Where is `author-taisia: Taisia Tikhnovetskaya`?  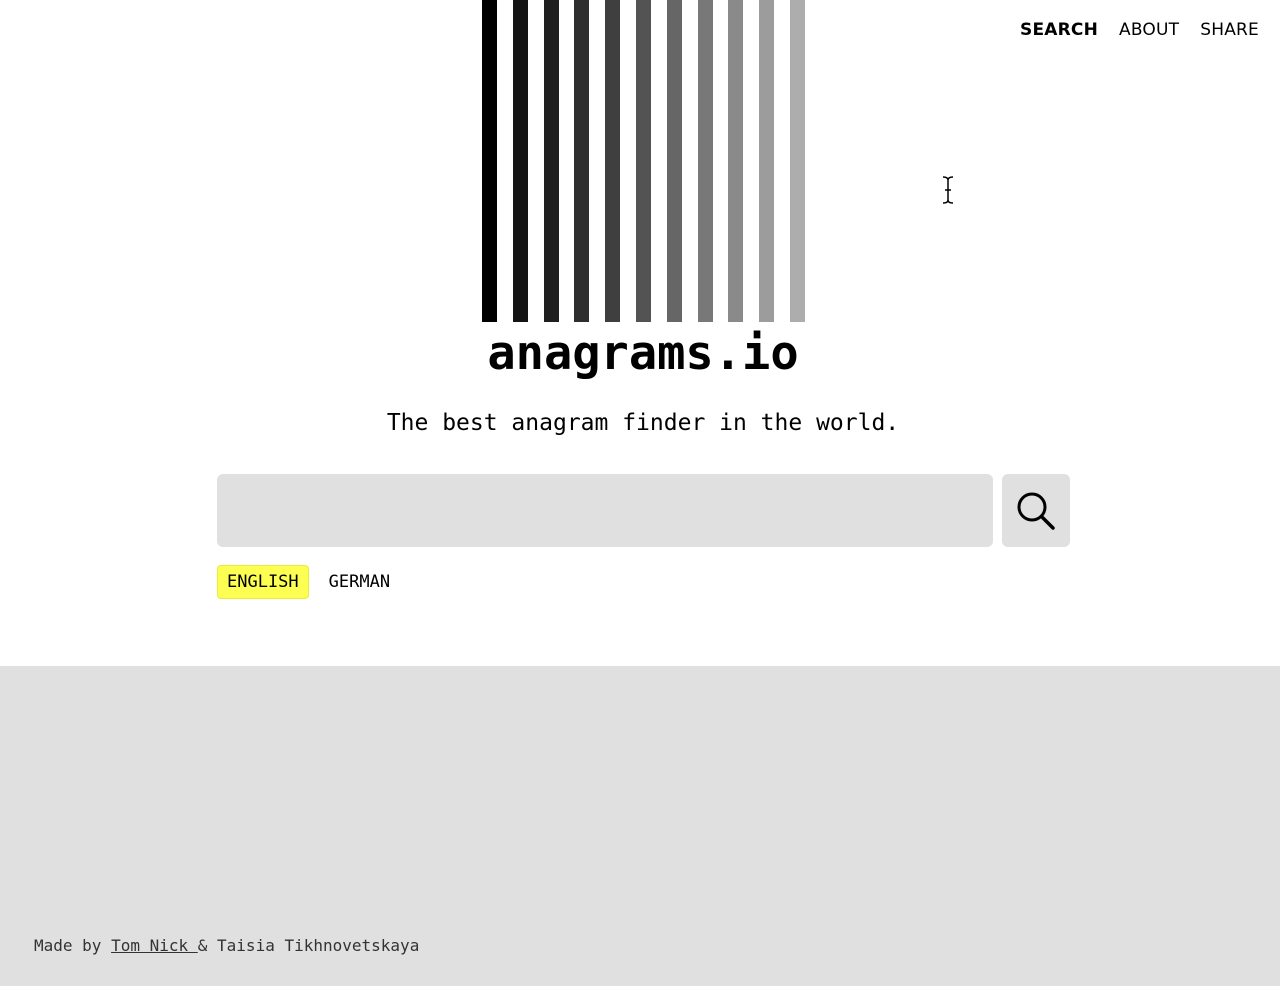
author-taisia: Taisia Tikhnovetskaya is located at coordinates (318, 945).